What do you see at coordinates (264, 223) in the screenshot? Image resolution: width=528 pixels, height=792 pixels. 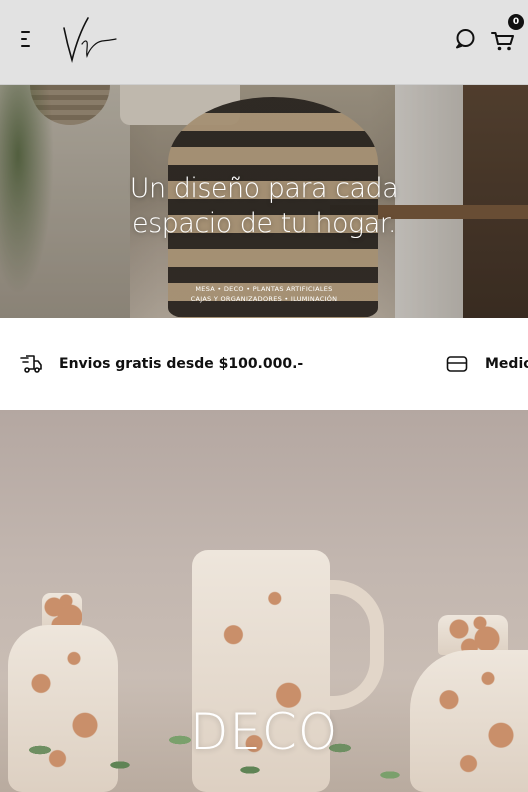 I see `hero-title-line2: espacio de tu hogar.` at bounding box center [264, 223].